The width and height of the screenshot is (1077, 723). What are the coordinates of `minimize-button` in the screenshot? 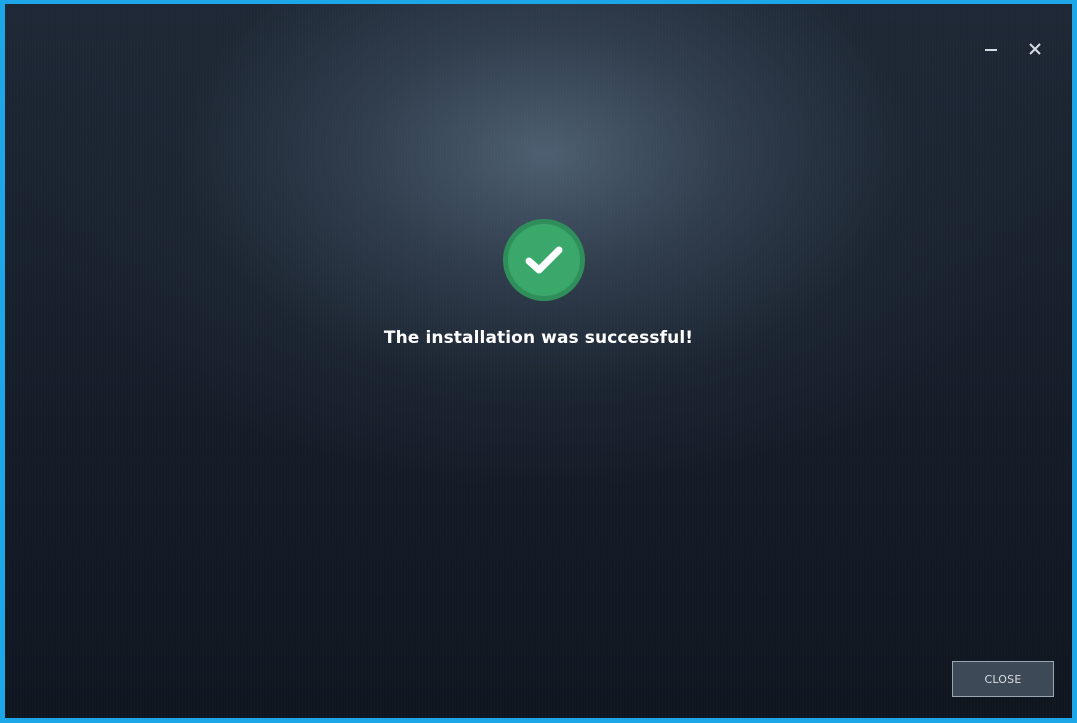 It's located at (991, 49).